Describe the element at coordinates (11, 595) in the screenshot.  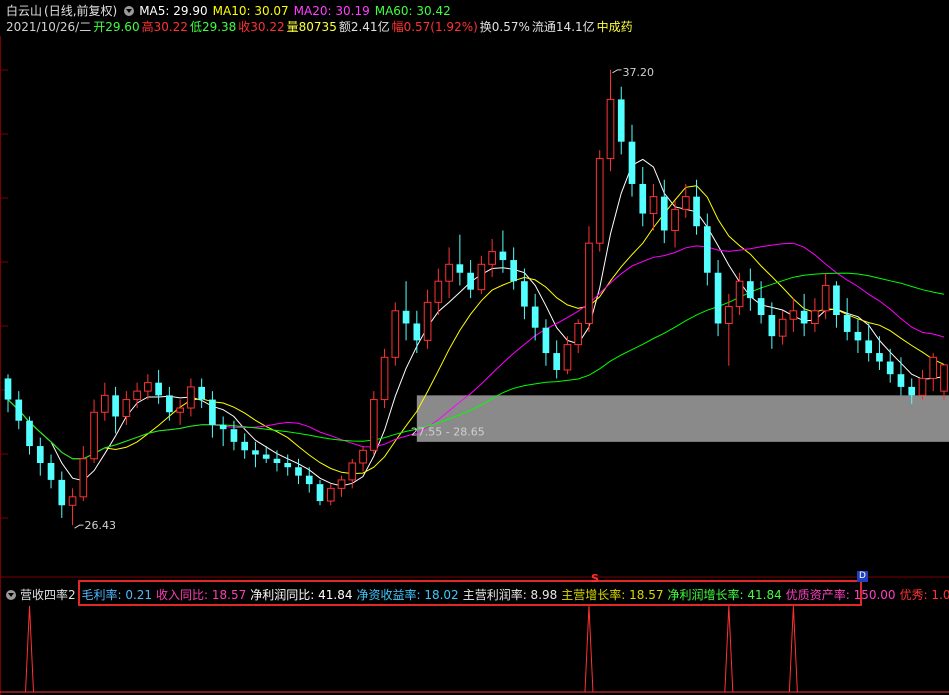
I see `indicator-collapse-icon` at that location.